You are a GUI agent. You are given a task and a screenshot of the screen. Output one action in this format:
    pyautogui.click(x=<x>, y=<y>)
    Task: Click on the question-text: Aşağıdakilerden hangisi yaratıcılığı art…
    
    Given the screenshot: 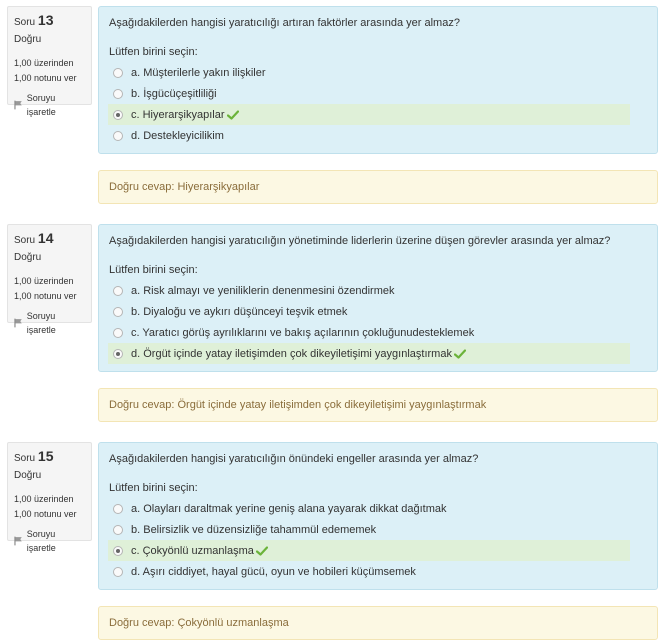 What is the action you would take?
    pyautogui.click(x=284, y=23)
    